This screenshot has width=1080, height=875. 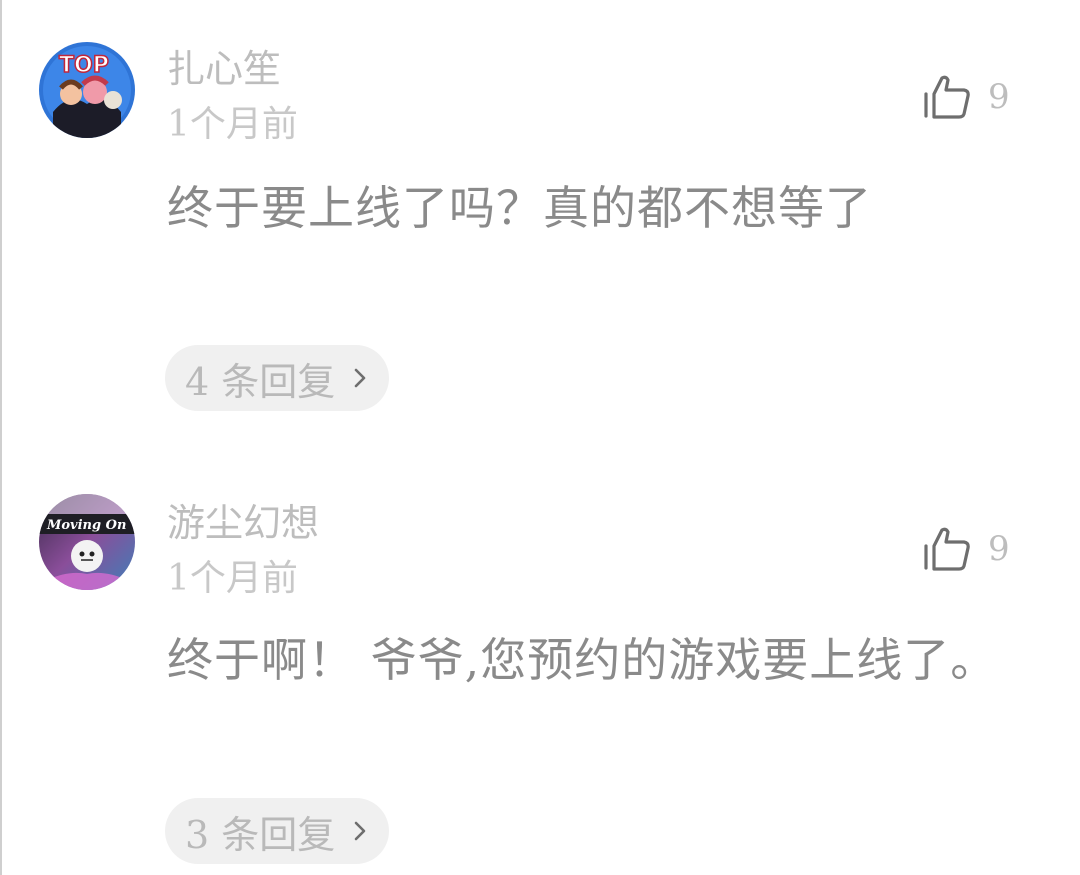 I want to click on like-button: 9, so click(x=966, y=549).